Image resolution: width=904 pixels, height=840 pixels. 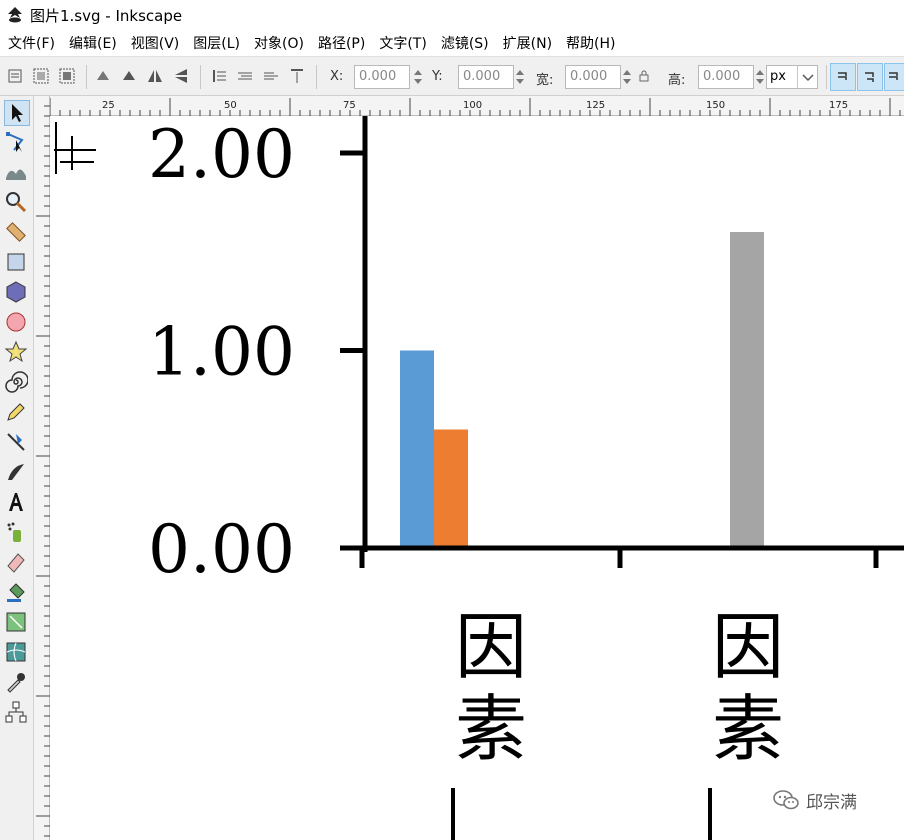 I want to click on cropped-axis-title, so click(x=75, y=148).